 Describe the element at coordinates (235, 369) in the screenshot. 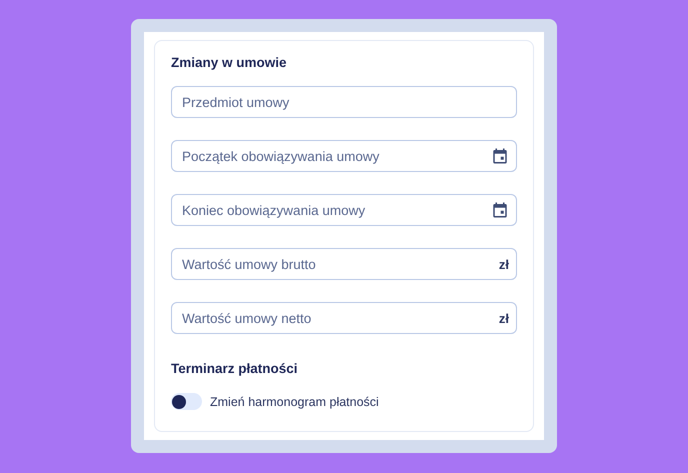

I see `section-title: Terminarz płatności` at that location.